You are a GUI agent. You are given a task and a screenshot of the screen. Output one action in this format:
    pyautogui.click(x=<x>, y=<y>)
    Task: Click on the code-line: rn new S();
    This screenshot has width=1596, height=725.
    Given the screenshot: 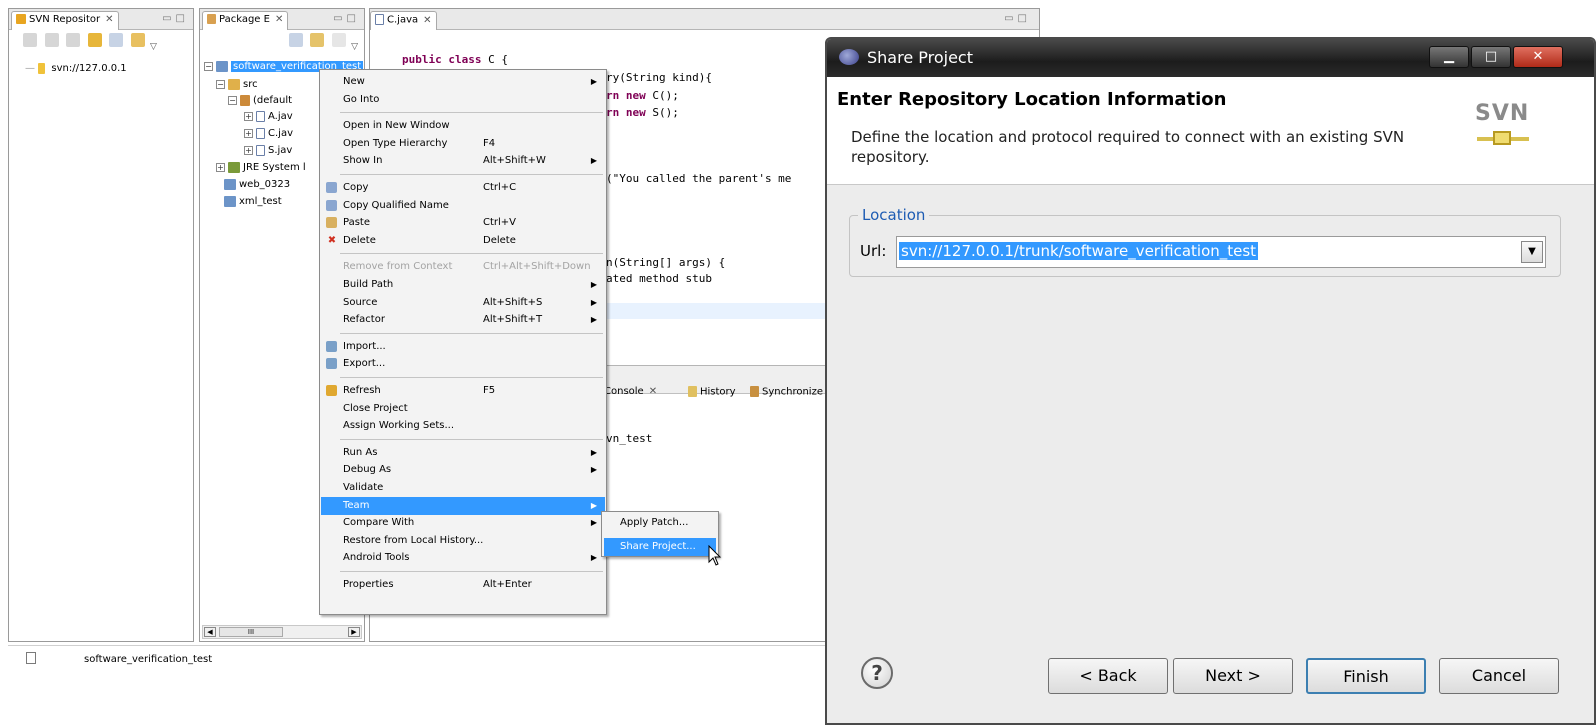 What is the action you would take?
    pyautogui.click(x=642, y=112)
    